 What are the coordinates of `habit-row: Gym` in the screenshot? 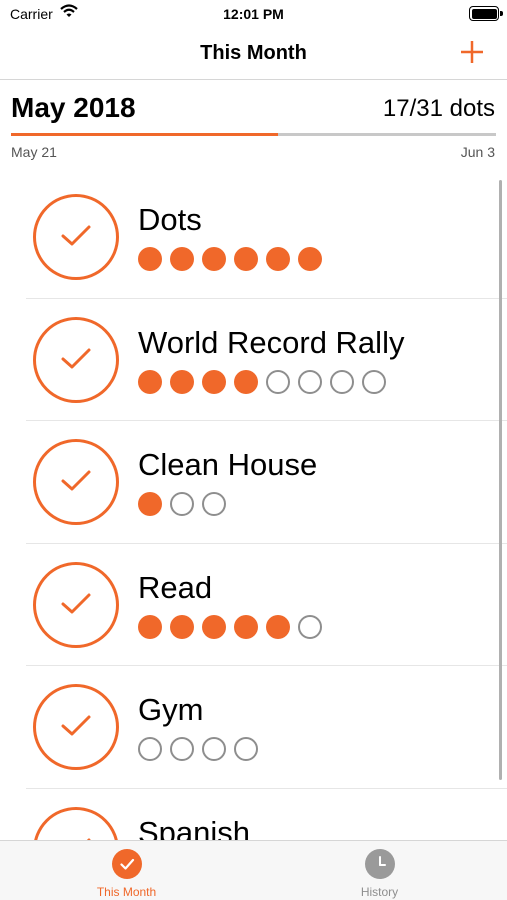 It's located at (266, 727).